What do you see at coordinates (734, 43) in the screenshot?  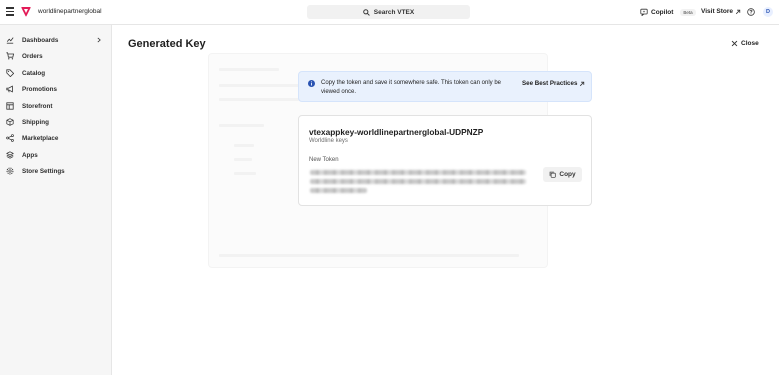 I see `close-icon` at bounding box center [734, 43].